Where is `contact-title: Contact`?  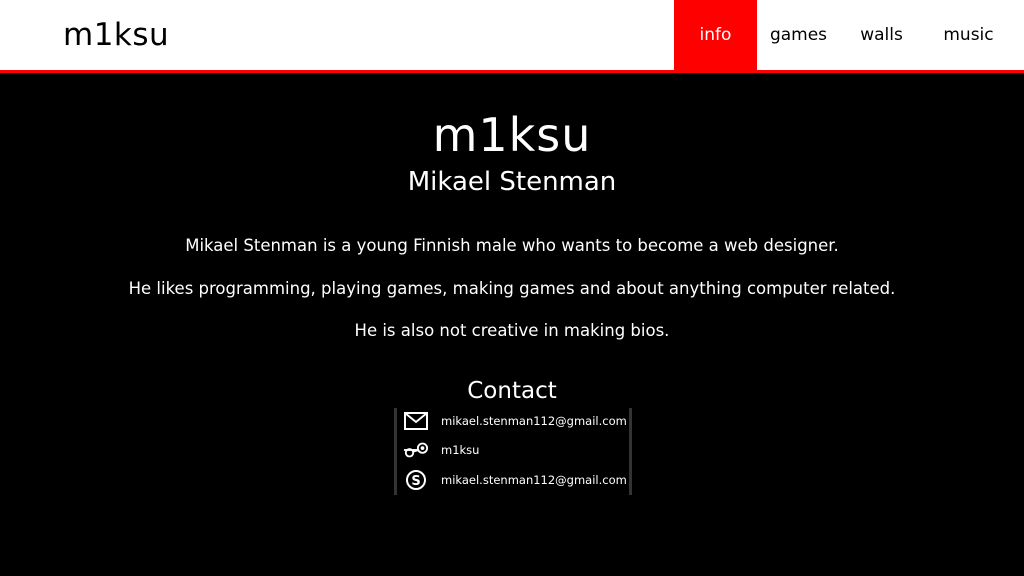 contact-title: Contact is located at coordinates (512, 391).